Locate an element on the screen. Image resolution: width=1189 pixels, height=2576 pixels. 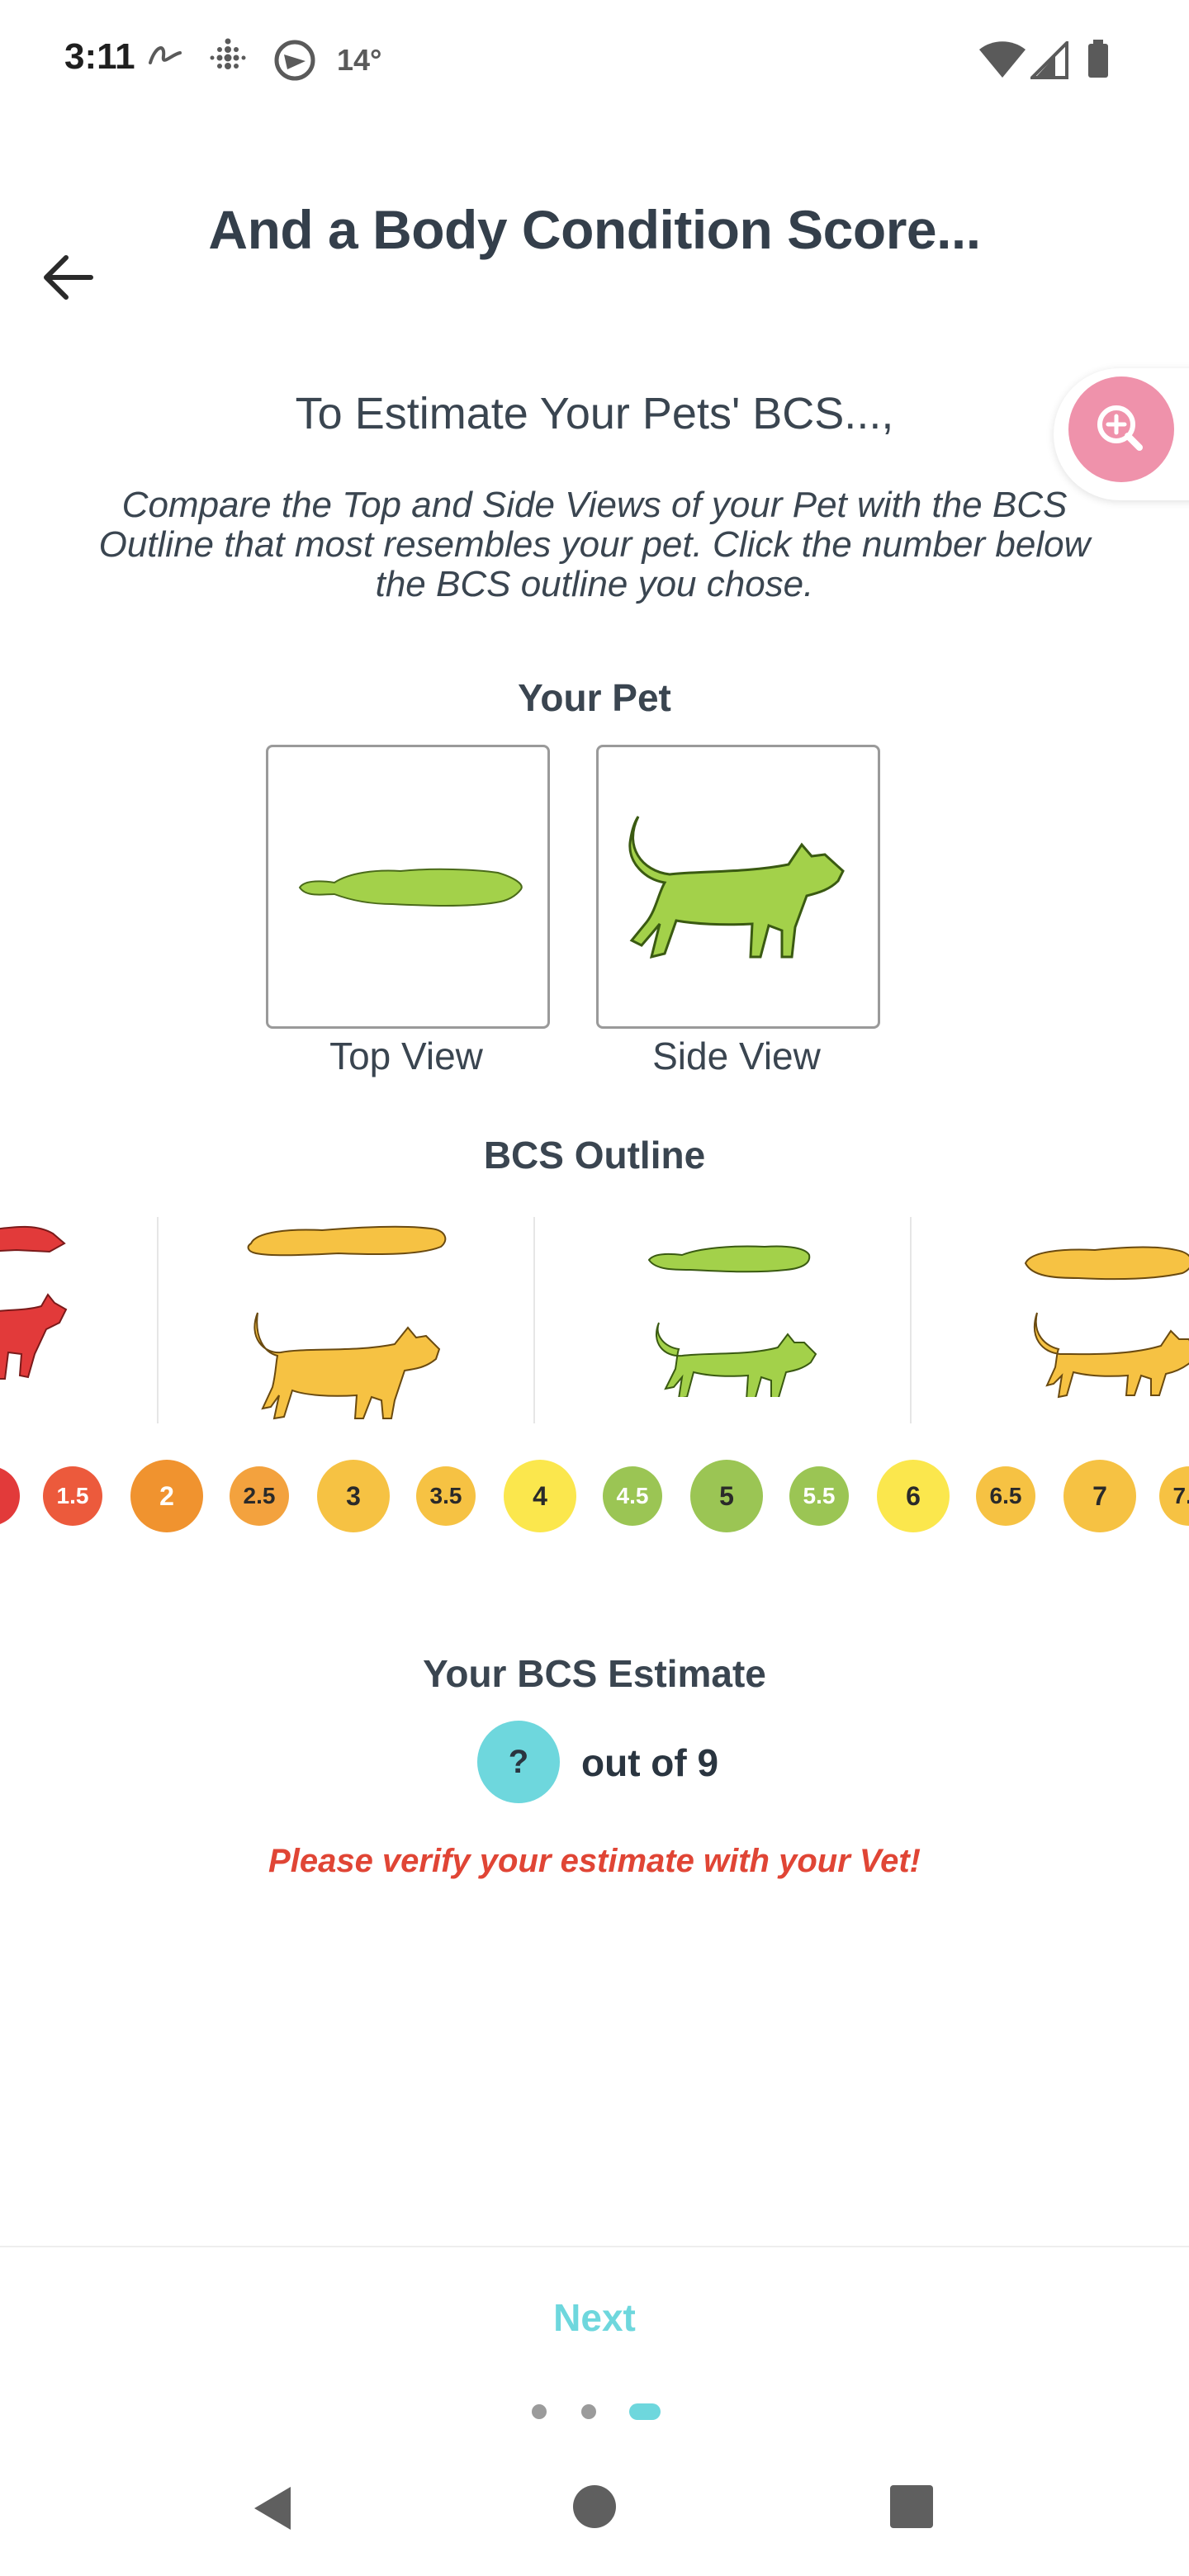
bcs-estimate-suffix: out of 9 is located at coordinates (650, 1762).